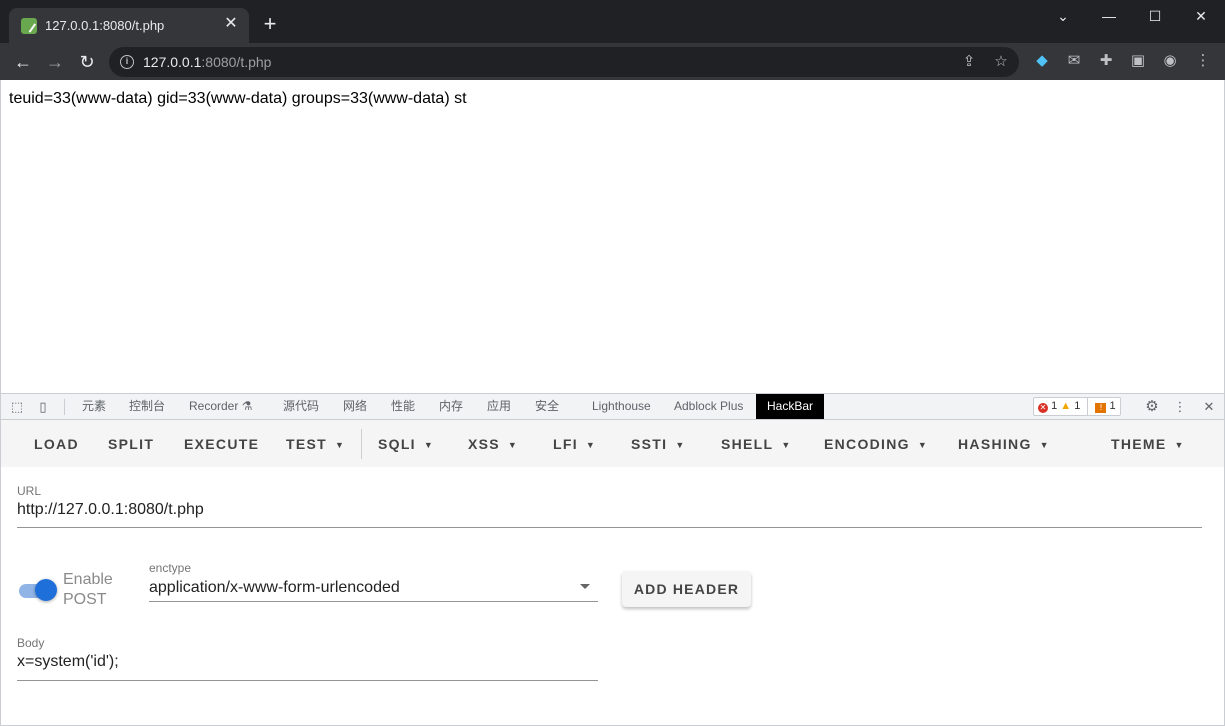 Image resolution: width=1225 pixels, height=726 pixels. What do you see at coordinates (969, 62) in the screenshot?
I see `share-icon: ⇪` at bounding box center [969, 62].